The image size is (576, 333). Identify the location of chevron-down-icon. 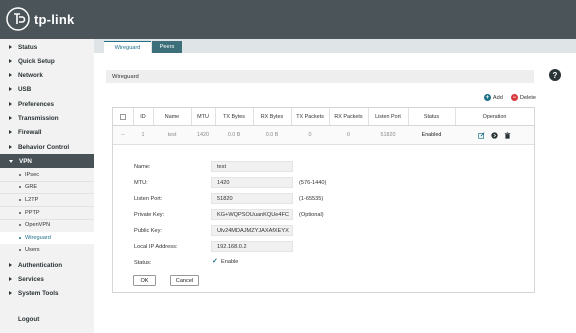
(11, 161).